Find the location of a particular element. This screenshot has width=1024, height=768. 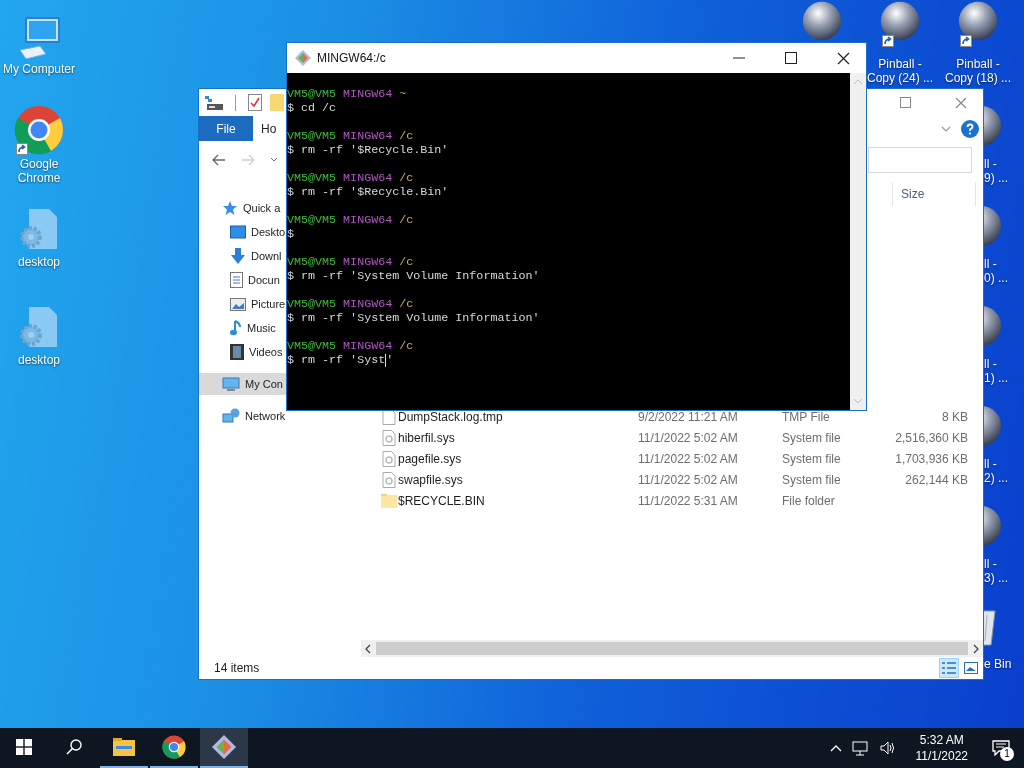

ribbon-tab: File is located at coordinates (226, 128).